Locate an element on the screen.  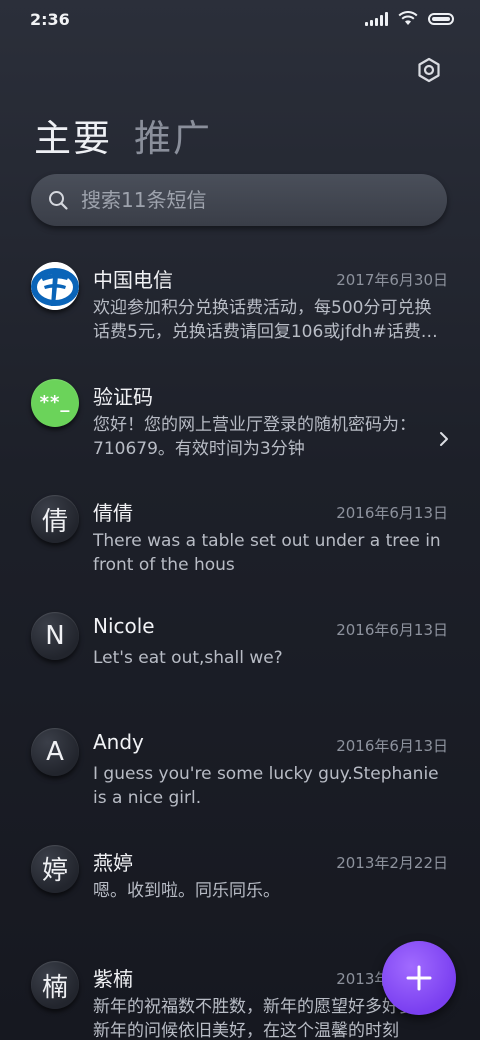
china-telecom-logo-icon is located at coordinates (55, 286).